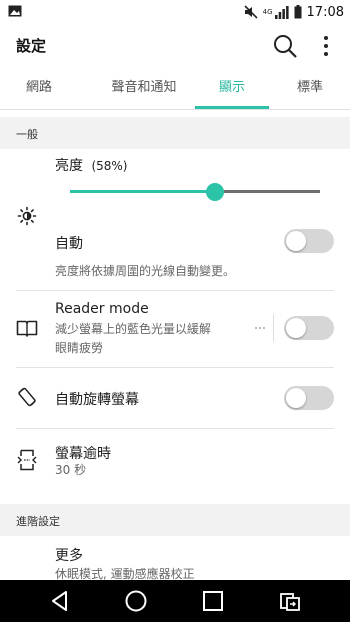 The image size is (350, 622). I want to click on recents-icon, so click(213, 601).